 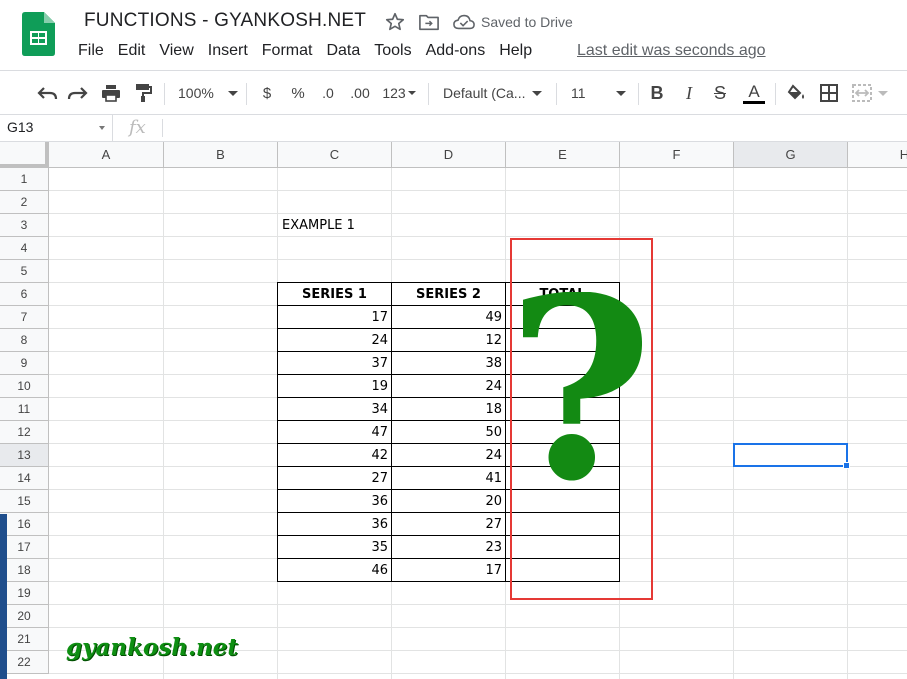 I want to click on text-color-button: A, so click(x=754, y=93).